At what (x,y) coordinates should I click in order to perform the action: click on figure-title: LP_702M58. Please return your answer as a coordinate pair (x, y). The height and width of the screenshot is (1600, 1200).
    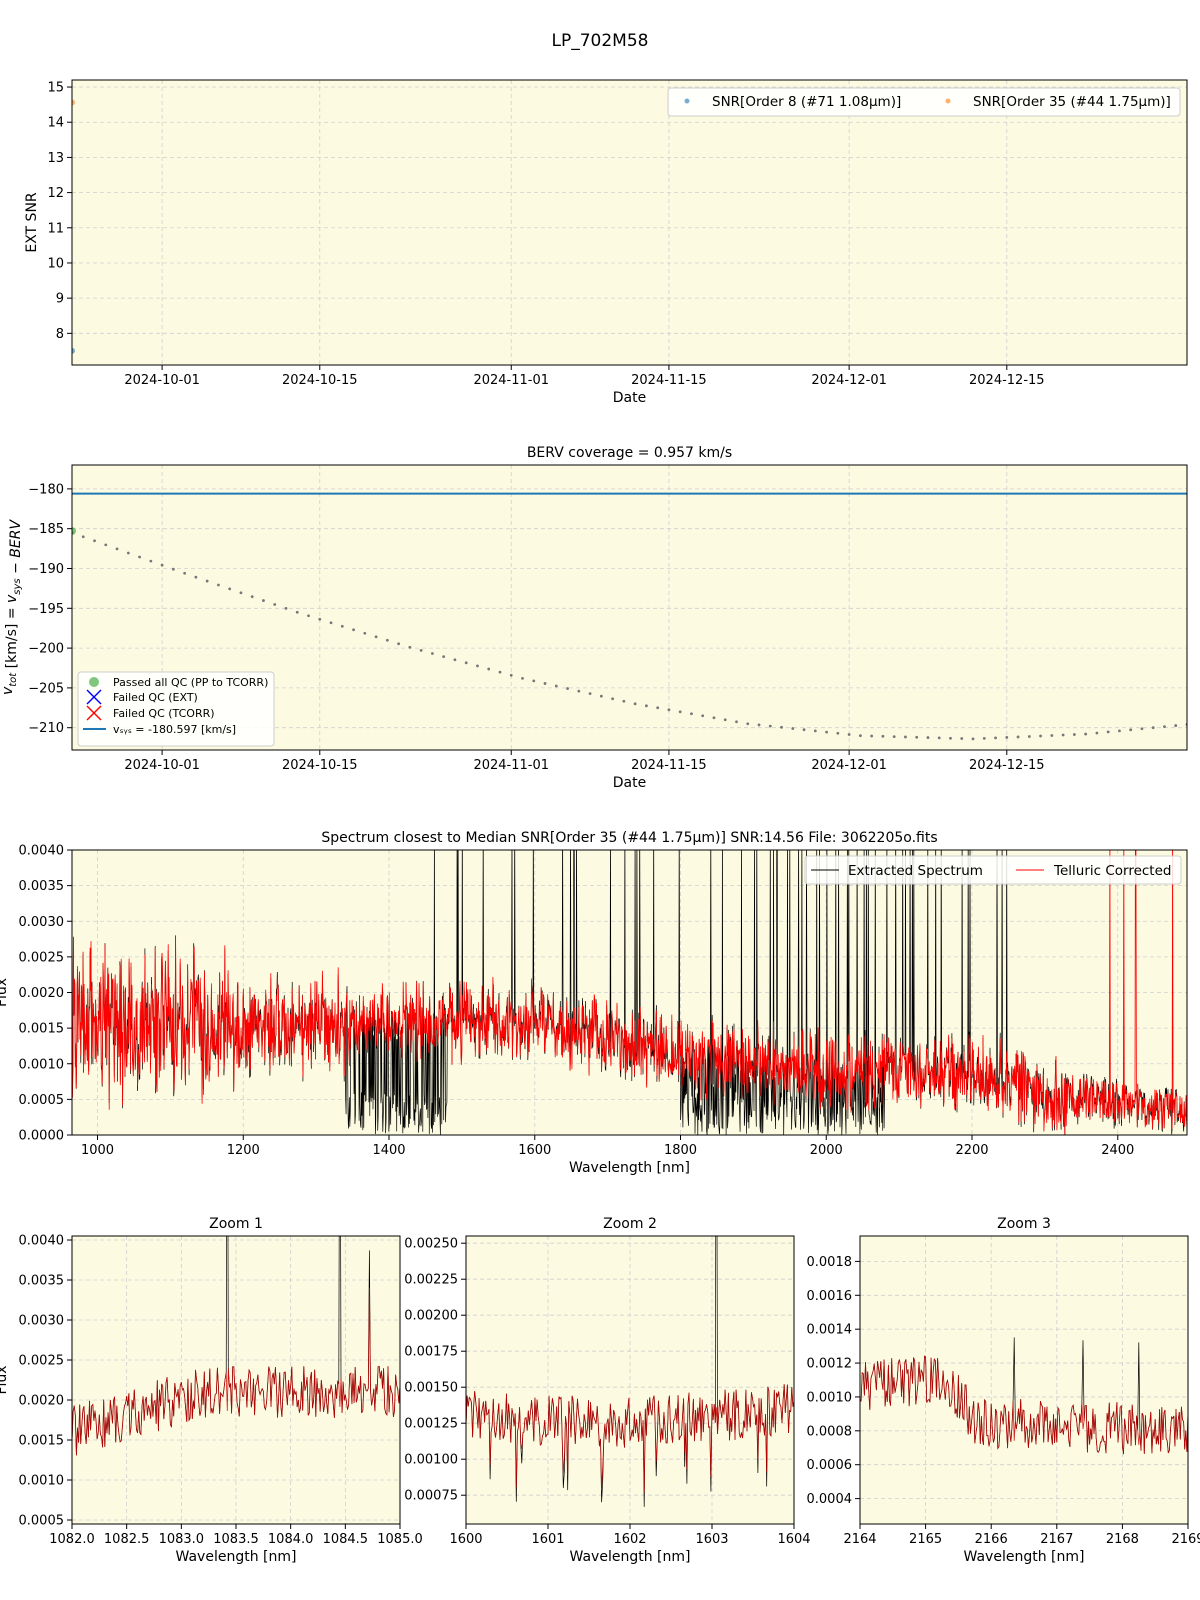
    Looking at the image, I should click on (600, 41).